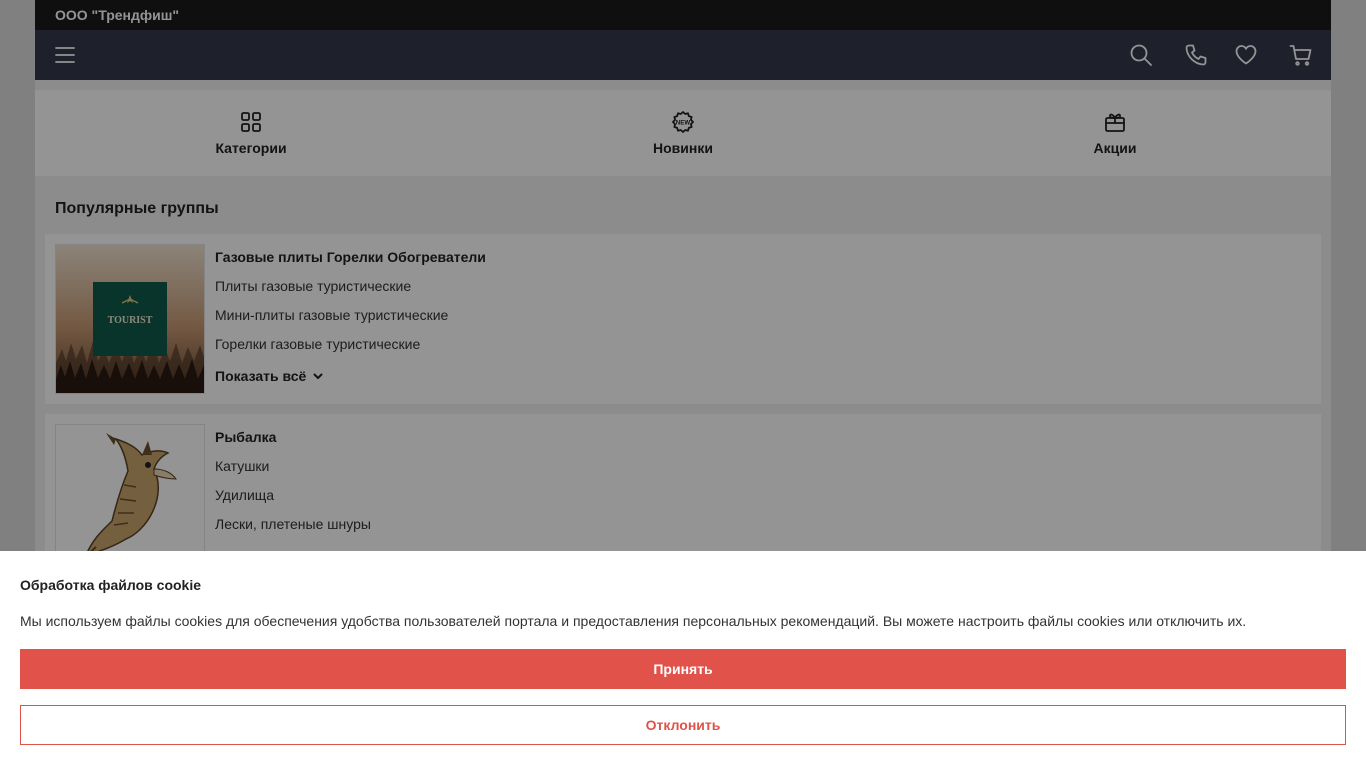  I want to click on accept-cookies-button: Принять, so click(683, 669).